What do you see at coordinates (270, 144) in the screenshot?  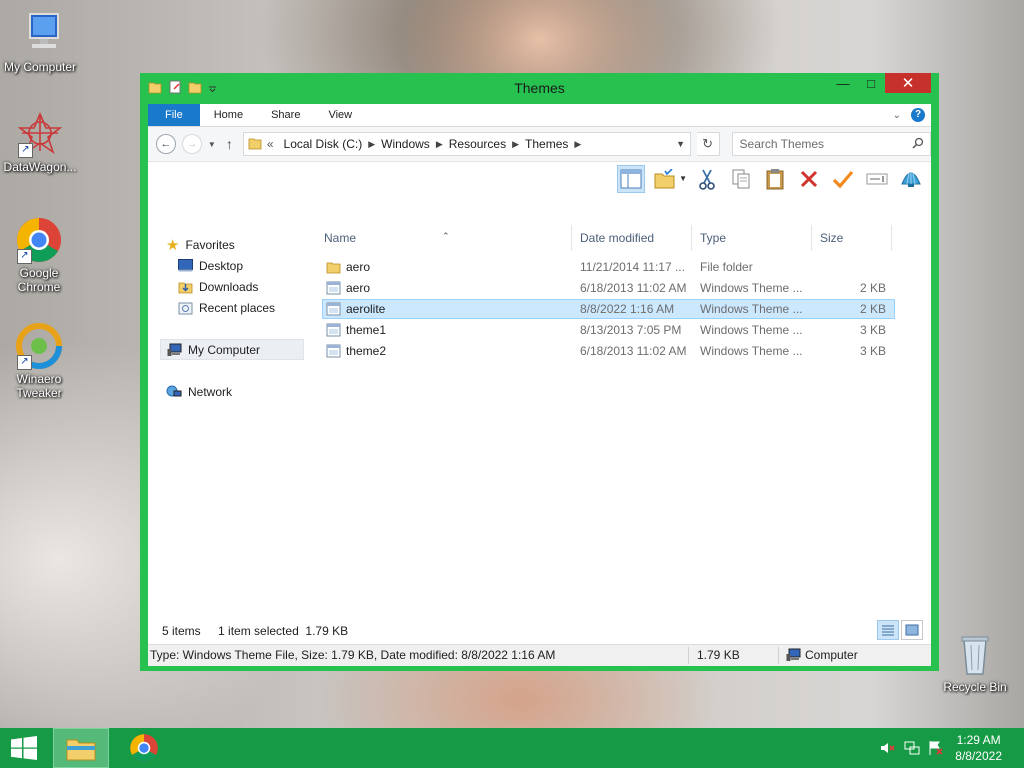 I see `breadcrumb-overflow: «` at bounding box center [270, 144].